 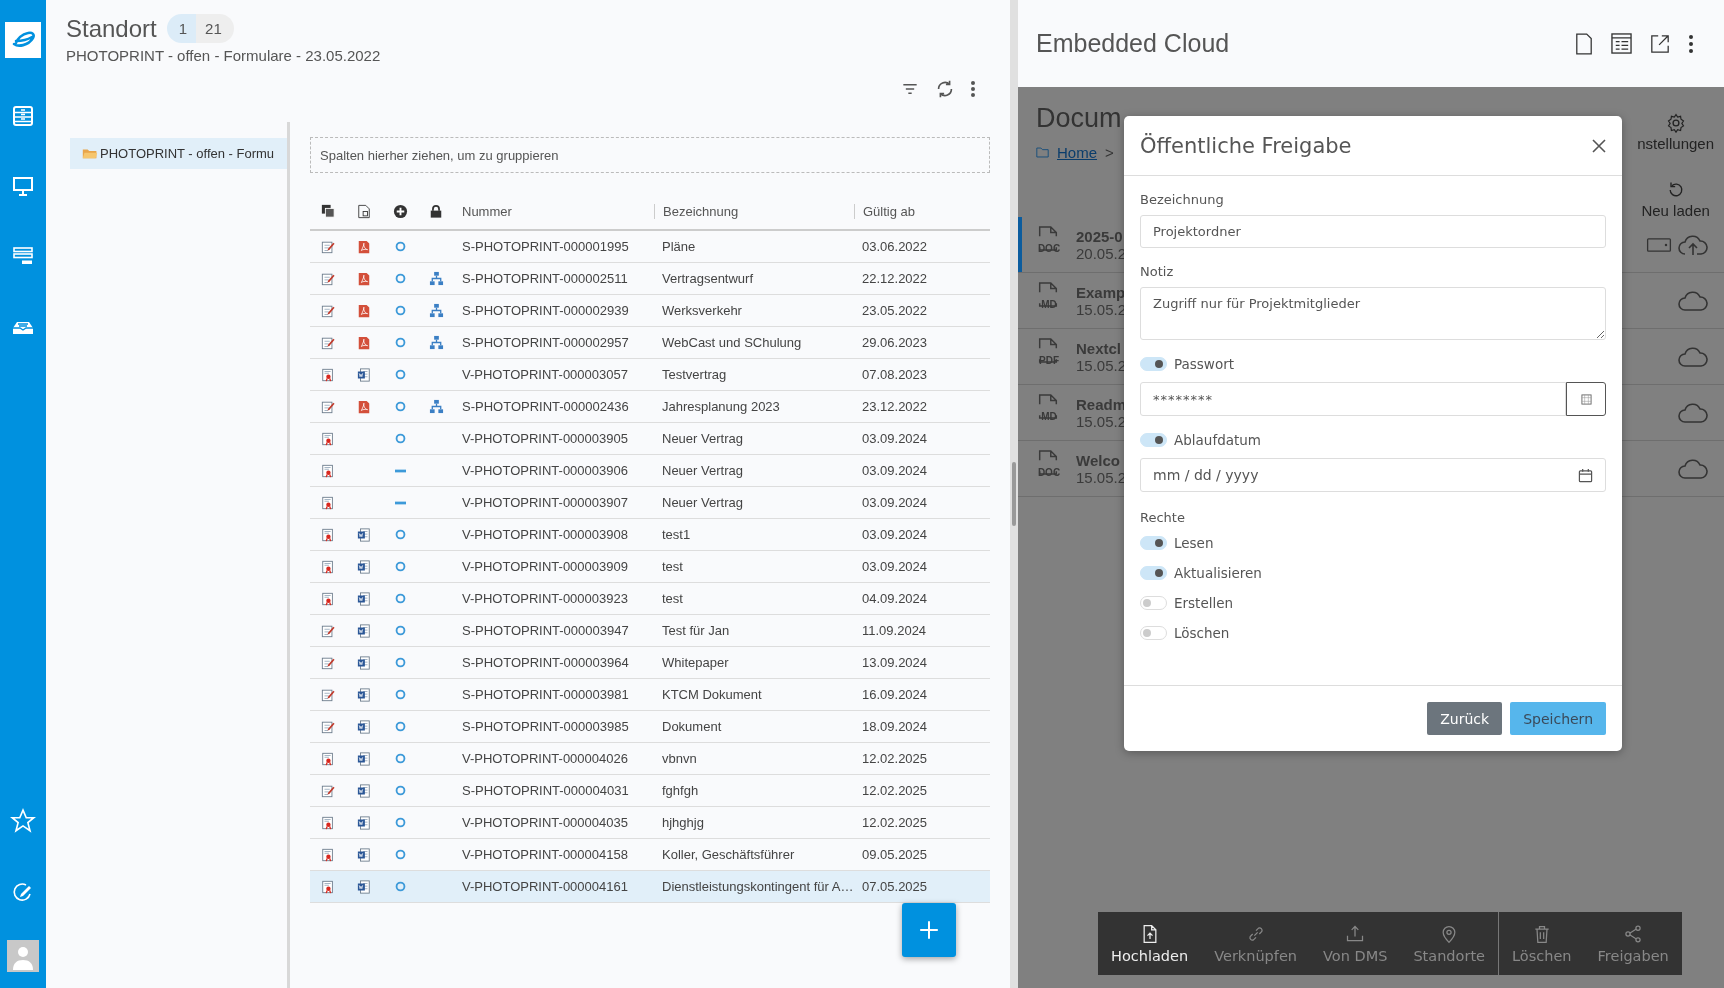 What do you see at coordinates (1101, 292) in the screenshot?
I see `file-name: Examp` at bounding box center [1101, 292].